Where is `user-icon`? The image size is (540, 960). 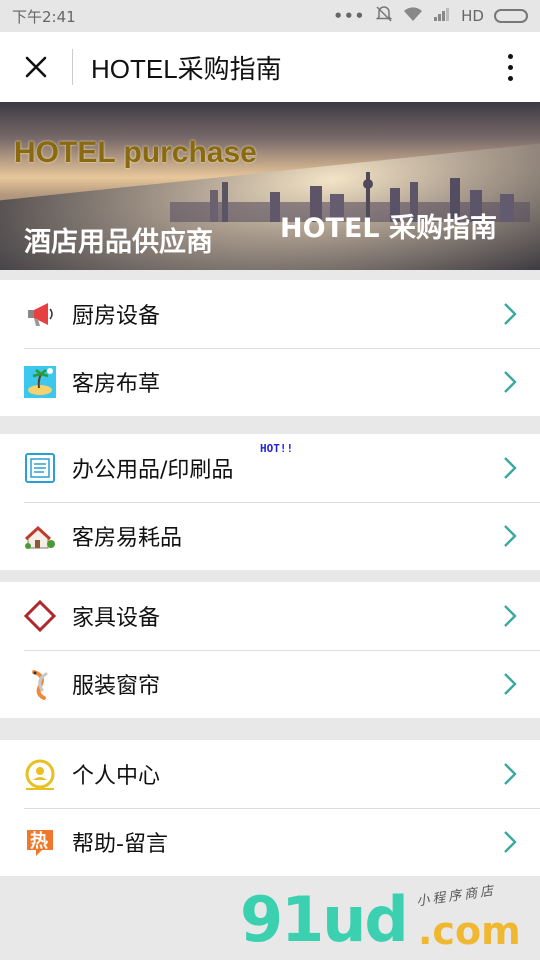 user-icon is located at coordinates (40, 774).